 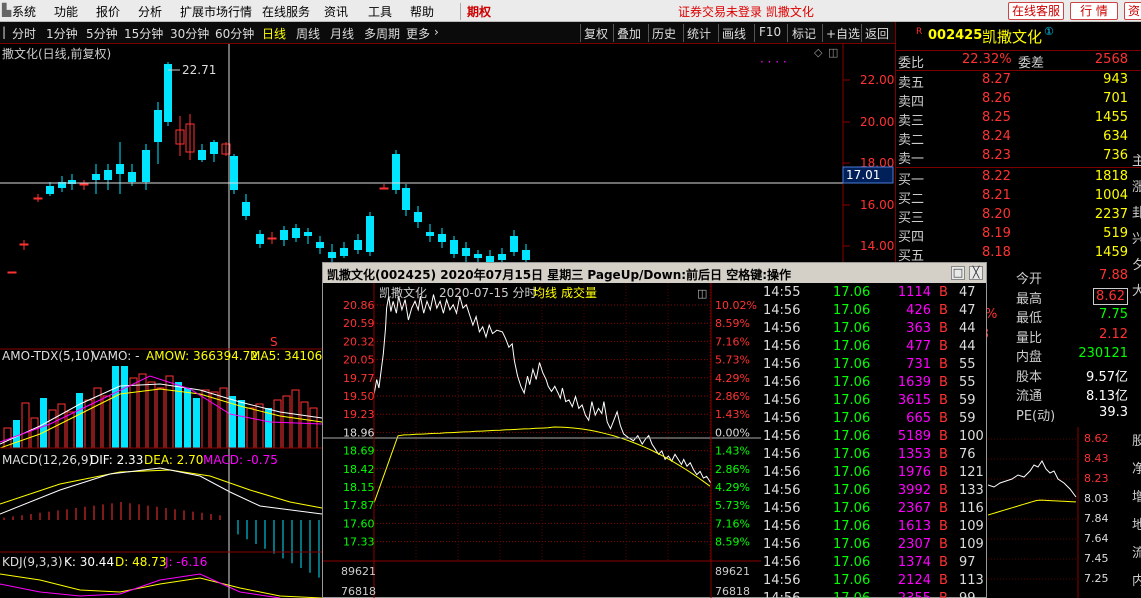 What do you see at coordinates (873, 545) in the screenshot?
I see `tick-row: 14:56 17.06 2307 B 109` at bounding box center [873, 545].